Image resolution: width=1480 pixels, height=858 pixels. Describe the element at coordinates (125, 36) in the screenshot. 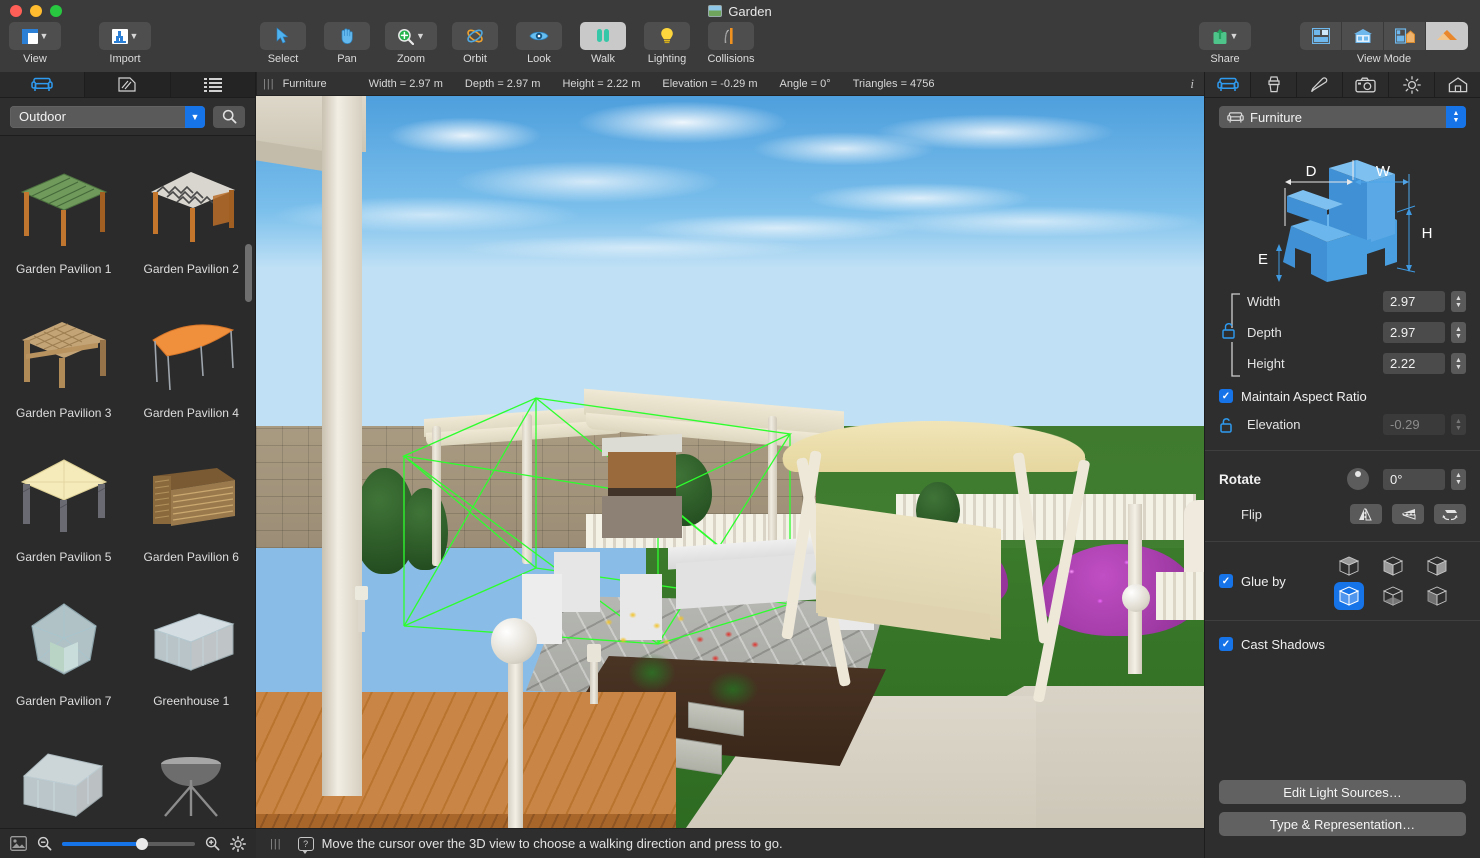

I see `import-button: ▼` at that location.